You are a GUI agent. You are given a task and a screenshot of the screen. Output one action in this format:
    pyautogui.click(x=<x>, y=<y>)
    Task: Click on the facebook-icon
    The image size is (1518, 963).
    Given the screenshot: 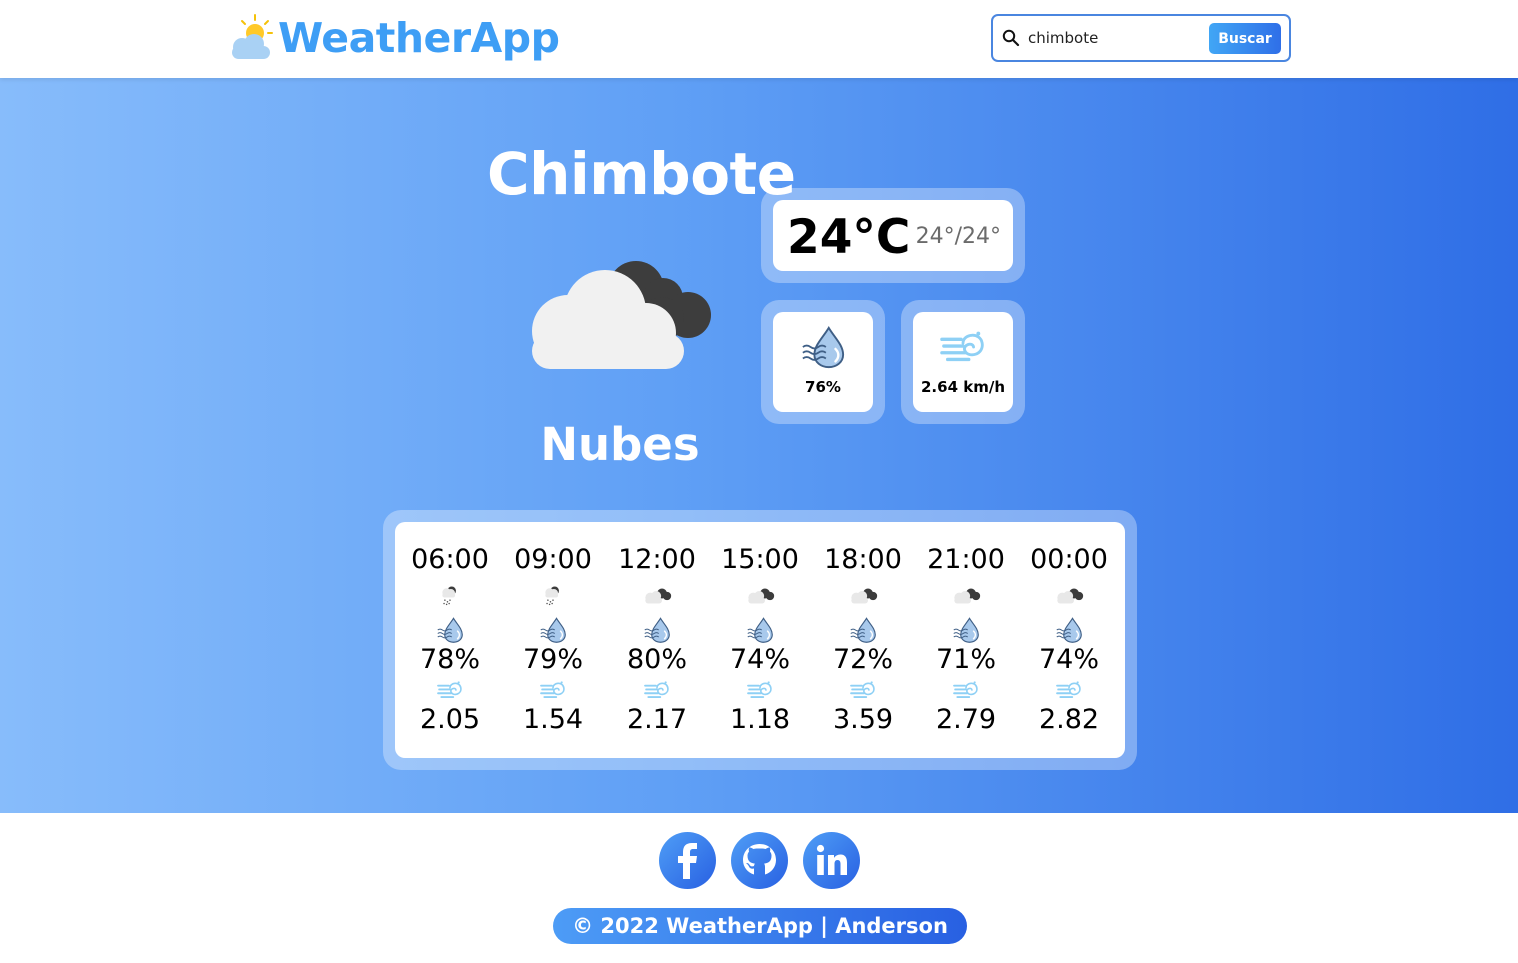 What is the action you would take?
    pyautogui.click(x=687, y=861)
    